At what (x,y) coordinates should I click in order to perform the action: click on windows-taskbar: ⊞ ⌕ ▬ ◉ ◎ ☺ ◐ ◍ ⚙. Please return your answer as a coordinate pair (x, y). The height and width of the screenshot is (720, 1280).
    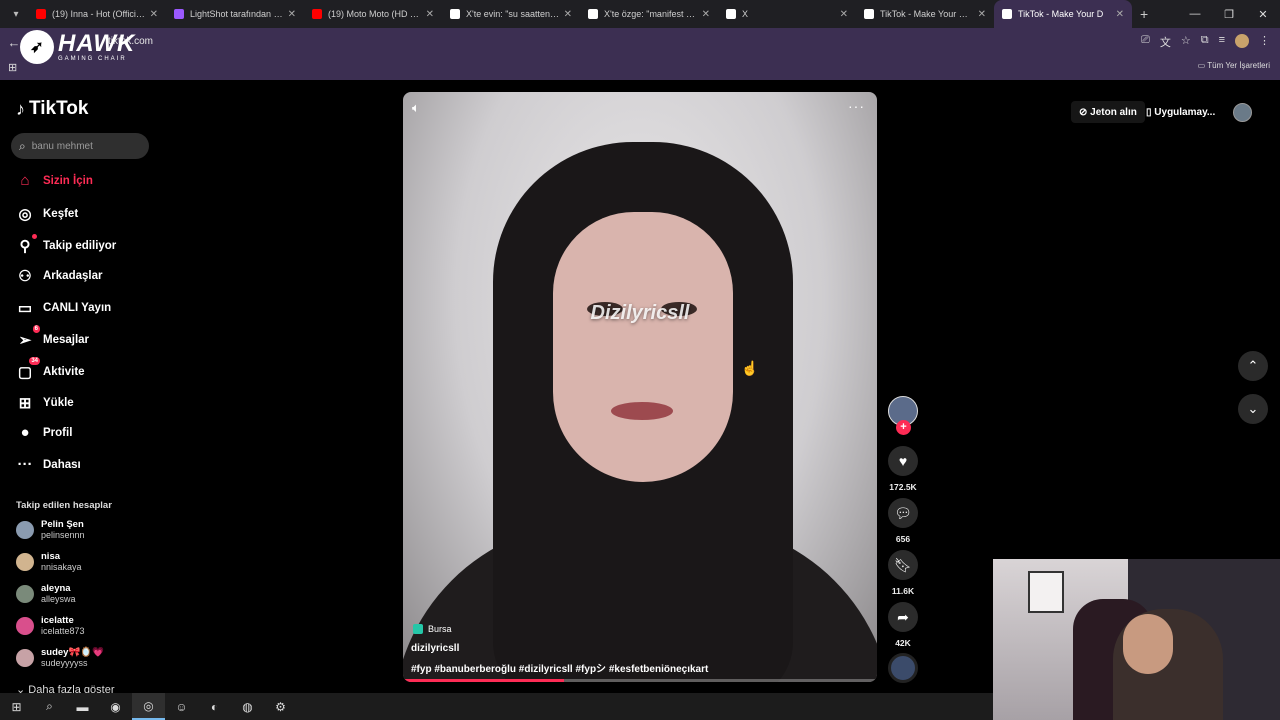
    Looking at the image, I should click on (496, 706).